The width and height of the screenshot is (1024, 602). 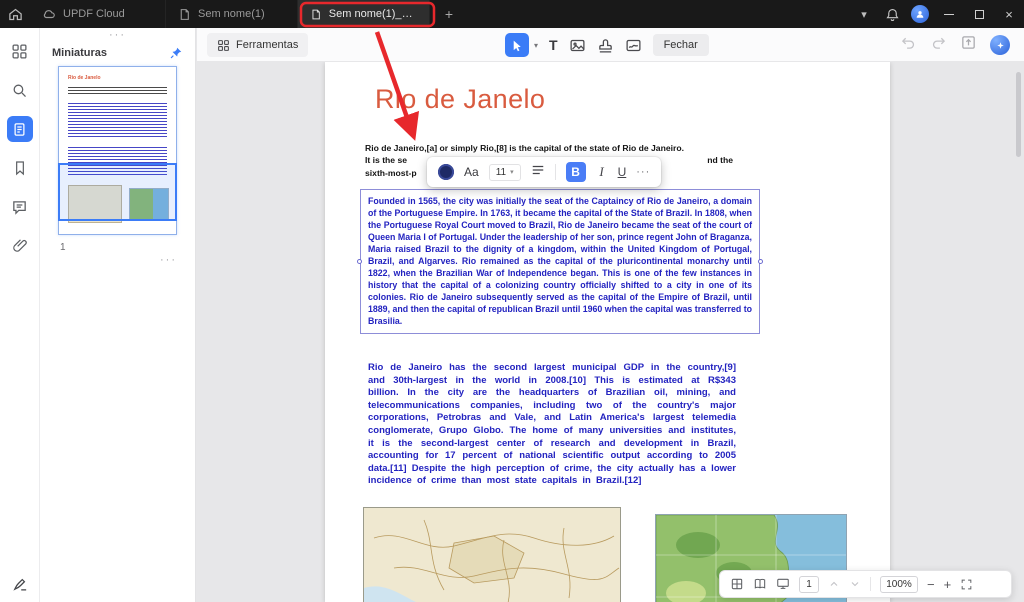 I want to click on zoom-in-button: +, so click(x=948, y=584).